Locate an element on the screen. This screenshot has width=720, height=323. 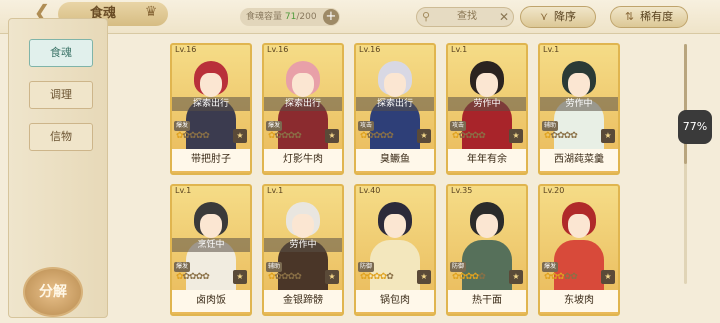
tab-seasoning: 调理 is located at coordinates (61, 95).